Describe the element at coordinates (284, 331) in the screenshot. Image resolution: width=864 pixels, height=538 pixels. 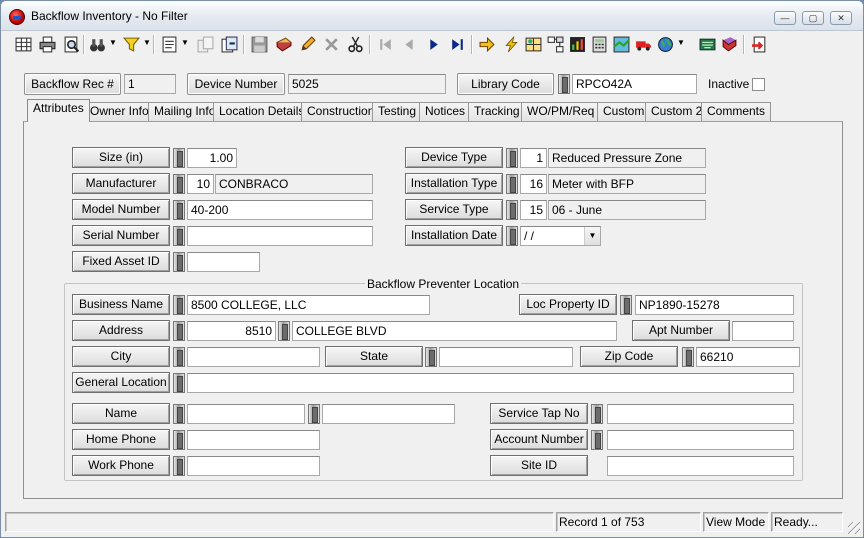
I see `street-indicator-icon` at that location.